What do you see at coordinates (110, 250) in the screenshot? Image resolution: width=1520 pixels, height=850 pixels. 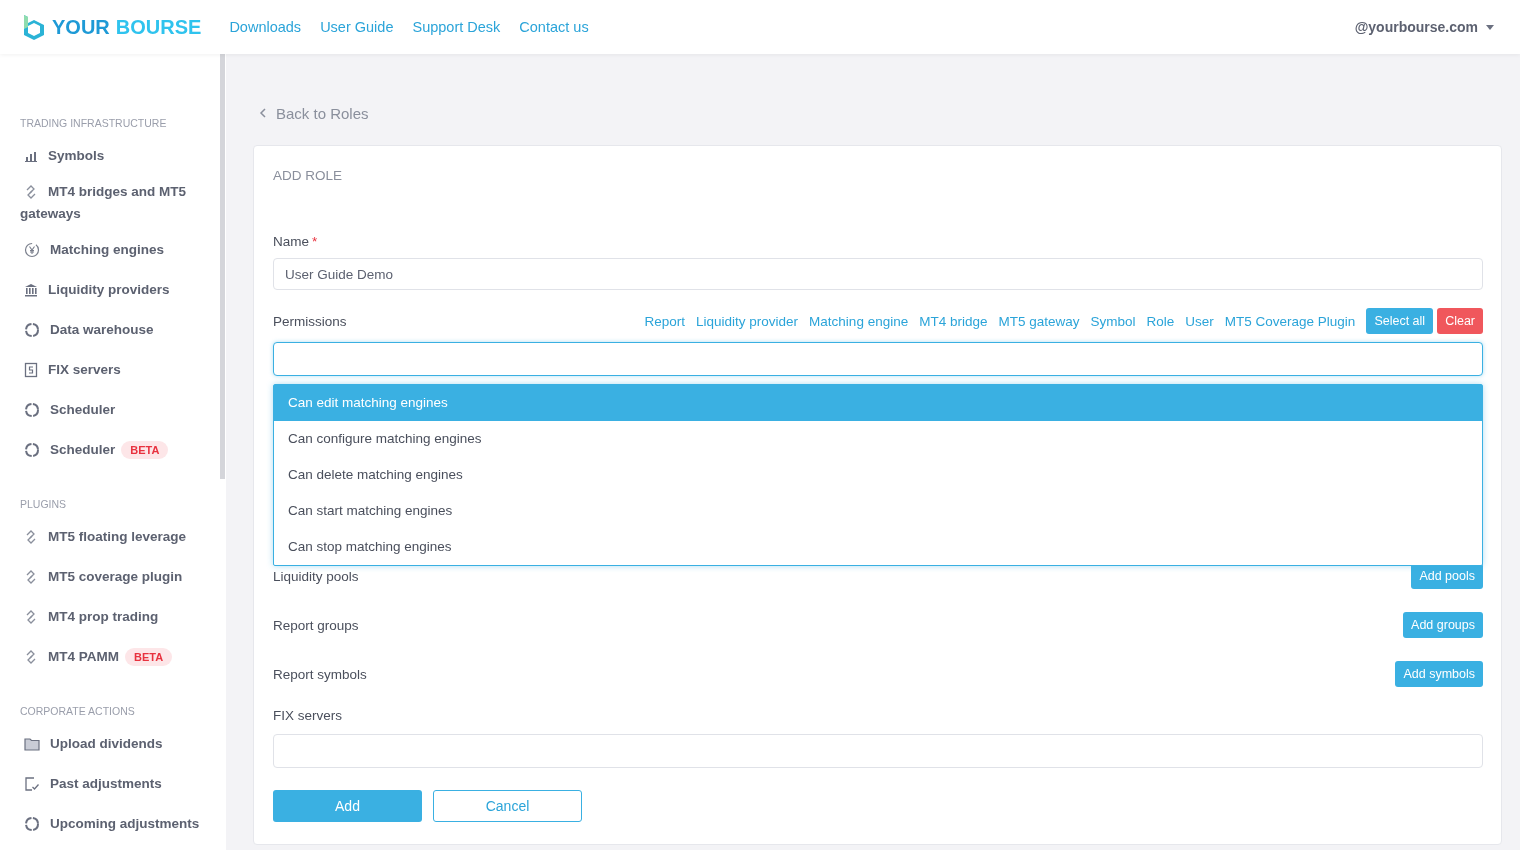 I see `sidebar-item: Matching engines` at bounding box center [110, 250].